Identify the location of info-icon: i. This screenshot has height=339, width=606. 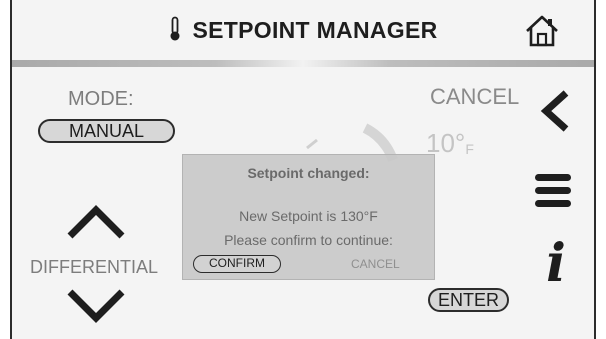
(556, 263).